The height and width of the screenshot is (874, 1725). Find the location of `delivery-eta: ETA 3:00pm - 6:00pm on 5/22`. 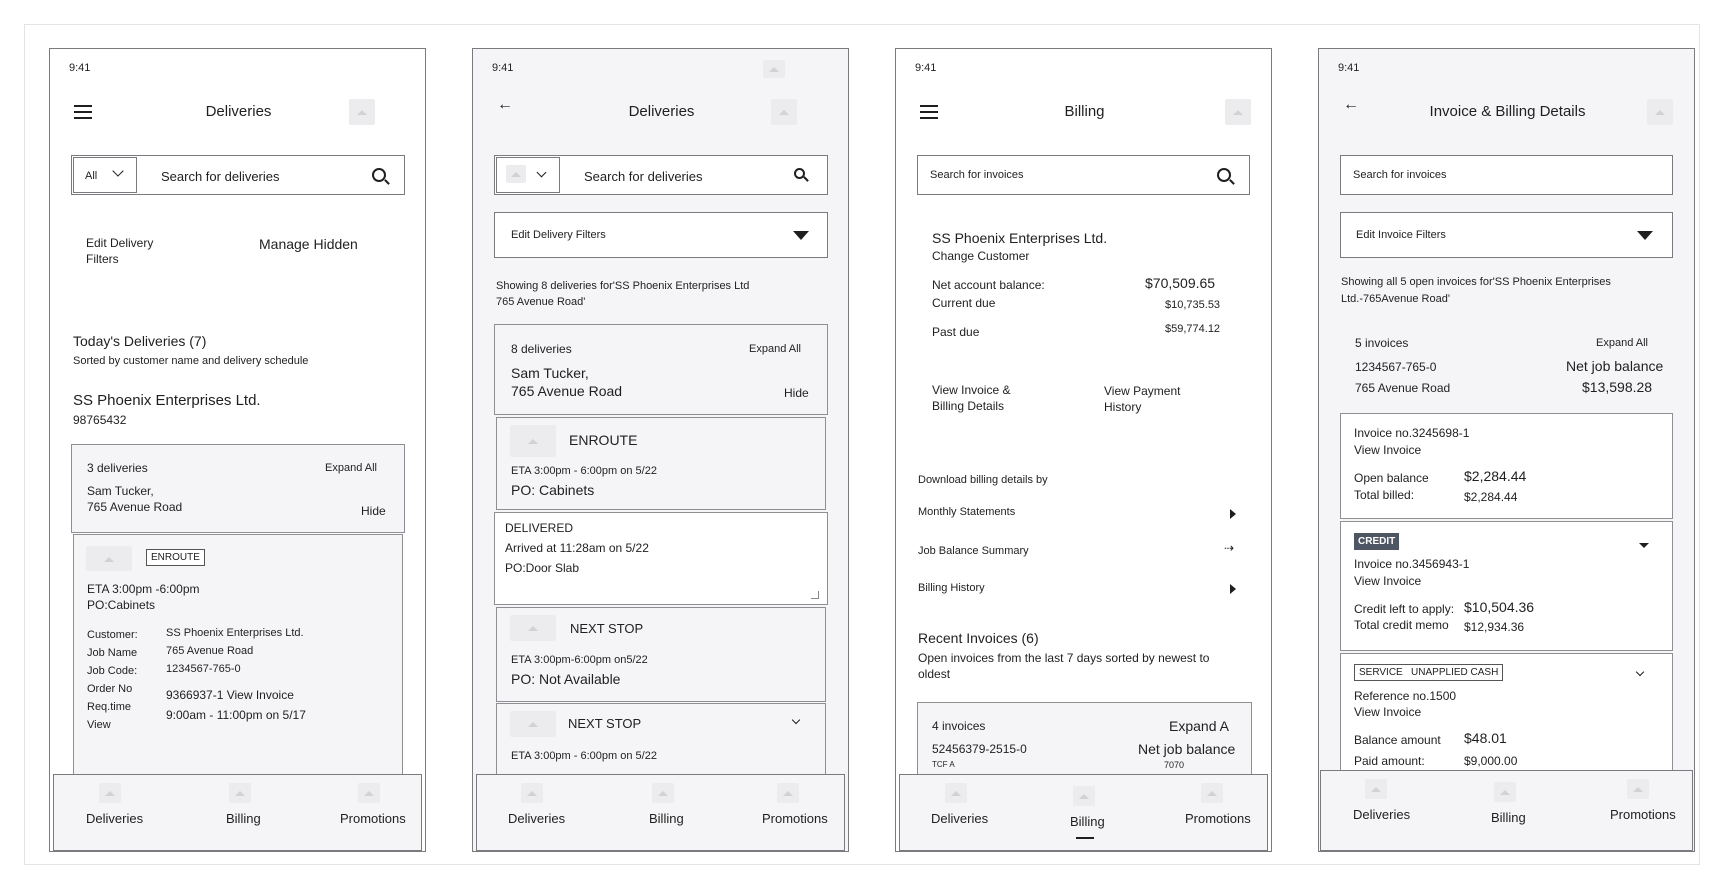

delivery-eta: ETA 3:00pm - 6:00pm on 5/22 is located at coordinates (584, 471).